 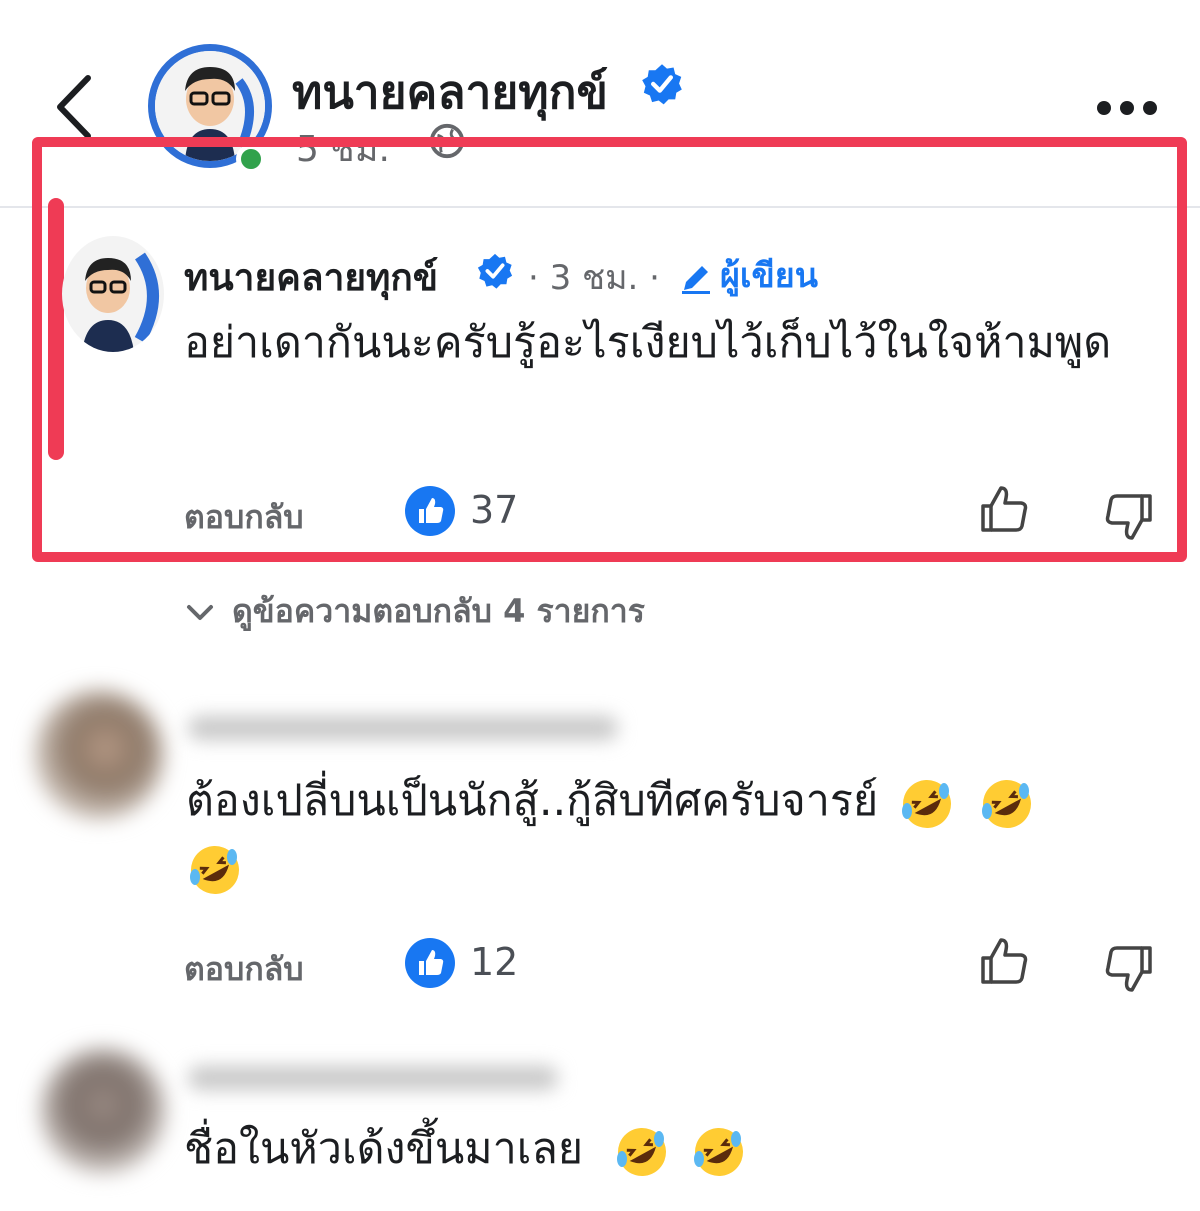 I want to click on comment-text: ชื่อในหัวเด้งขึ้นมาเลย, so click(x=664, y=1149).